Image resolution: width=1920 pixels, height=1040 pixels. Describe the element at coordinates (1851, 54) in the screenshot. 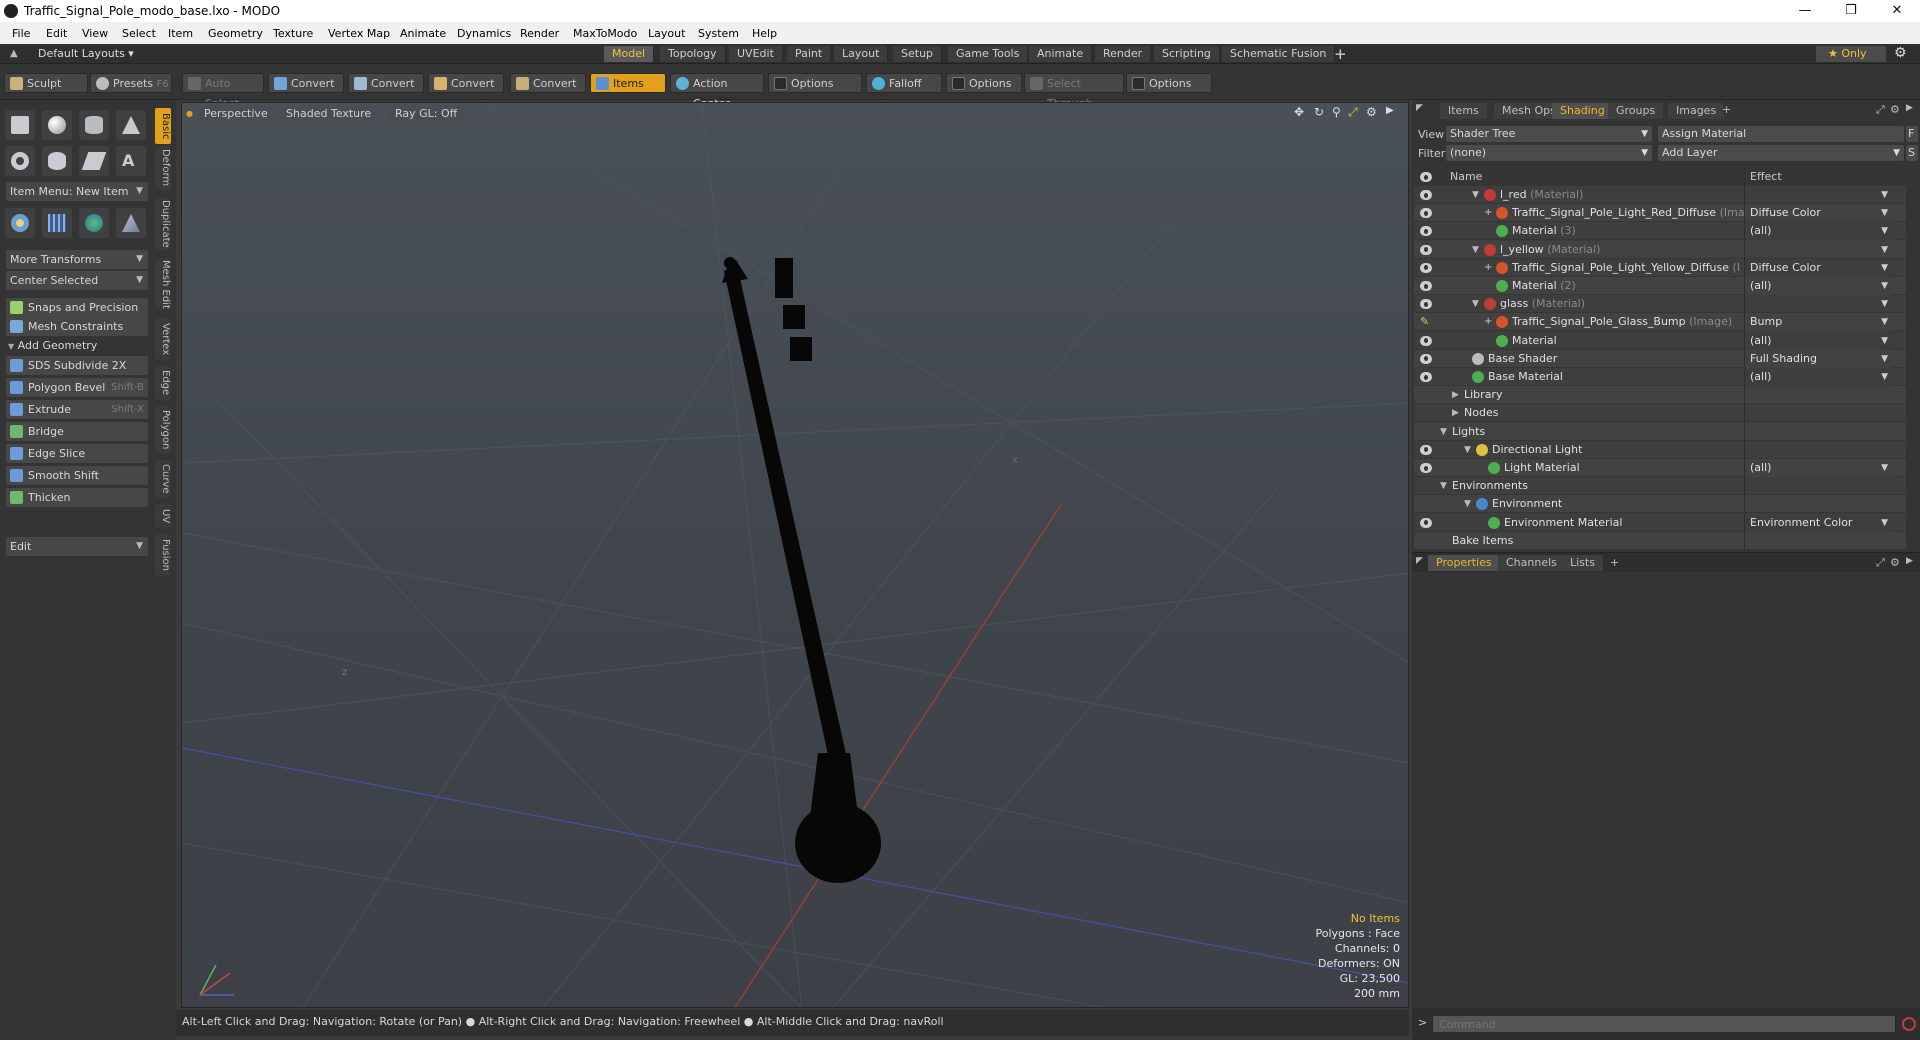

I see `only-toggle: ★ Only` at that location.